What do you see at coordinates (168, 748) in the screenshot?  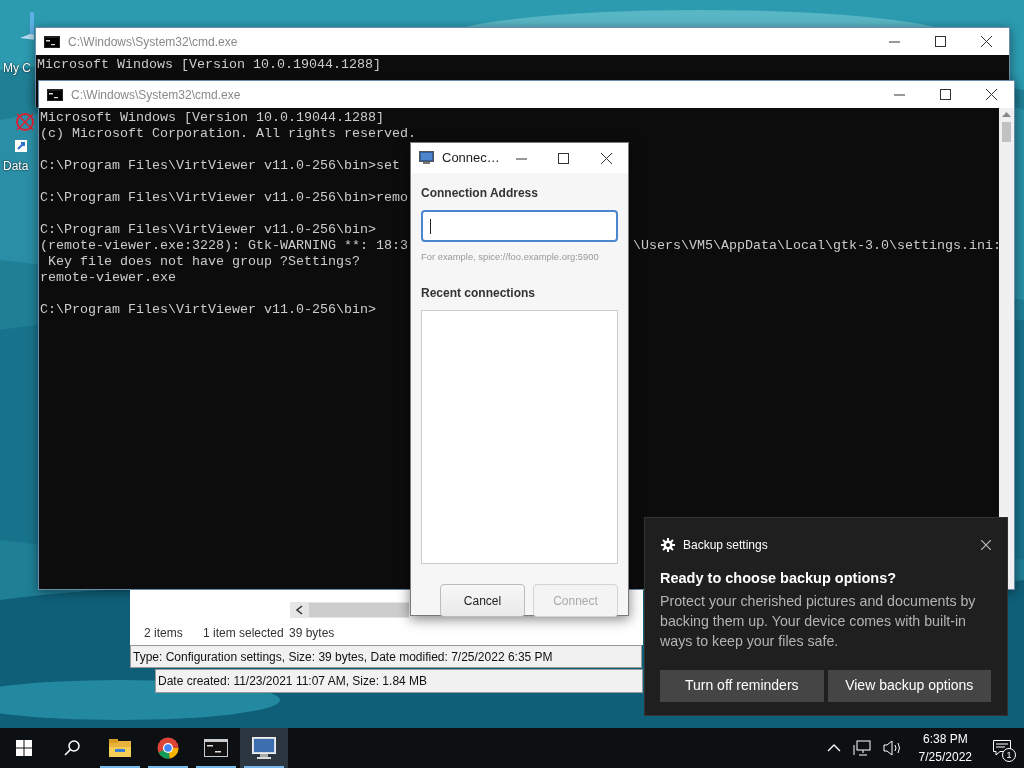 I see `browser-icon` at bounding box center [168, 748].